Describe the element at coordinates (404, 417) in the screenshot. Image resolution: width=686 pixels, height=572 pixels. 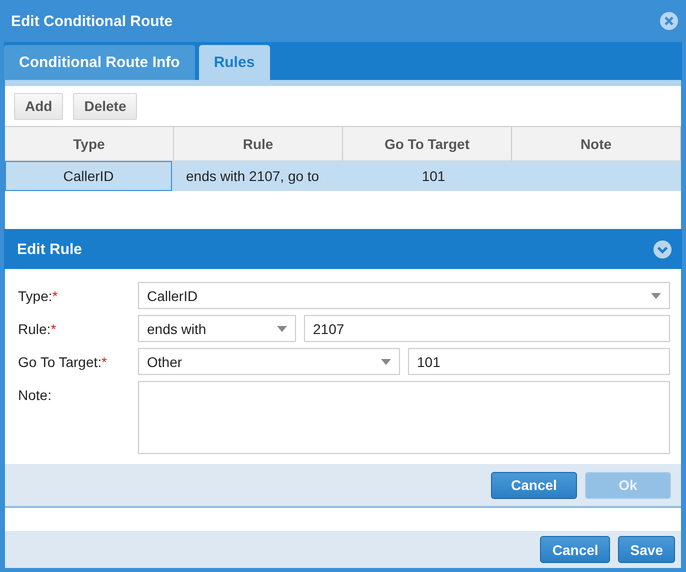
I see `note-field` at that location.